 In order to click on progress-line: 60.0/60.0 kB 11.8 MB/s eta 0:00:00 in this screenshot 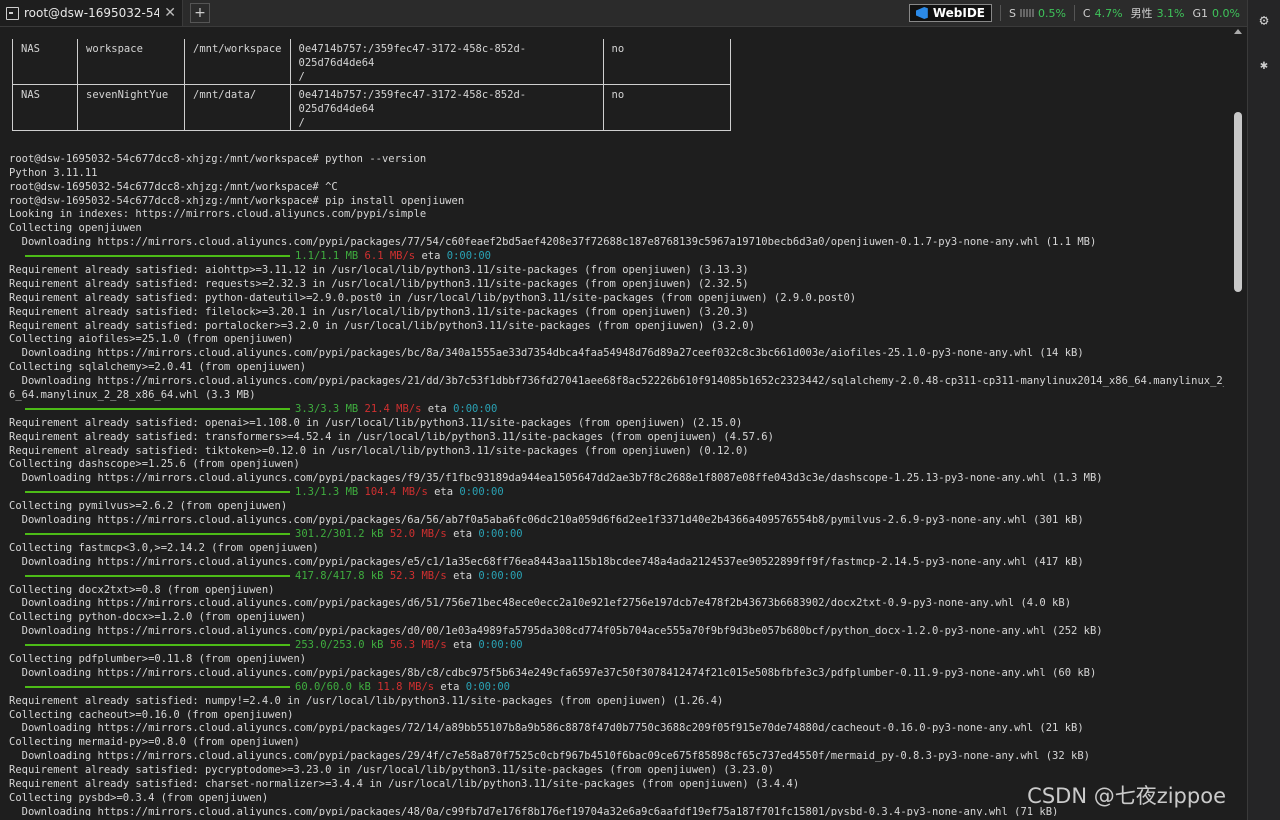, I will do `click(616, 688)`.